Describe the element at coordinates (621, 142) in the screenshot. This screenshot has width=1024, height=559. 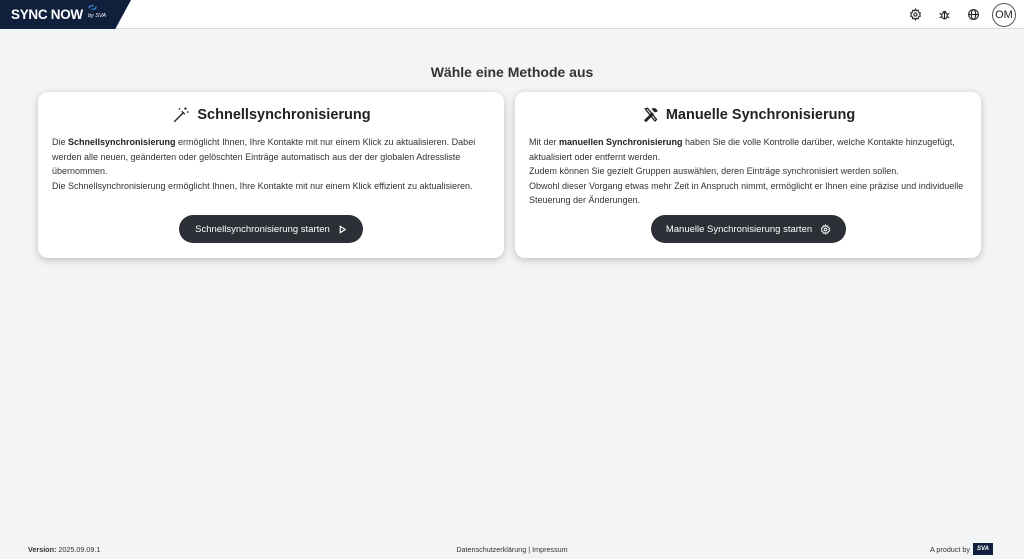
I see `manual-p1-bold: manuellen Synchronisierung` at that location.